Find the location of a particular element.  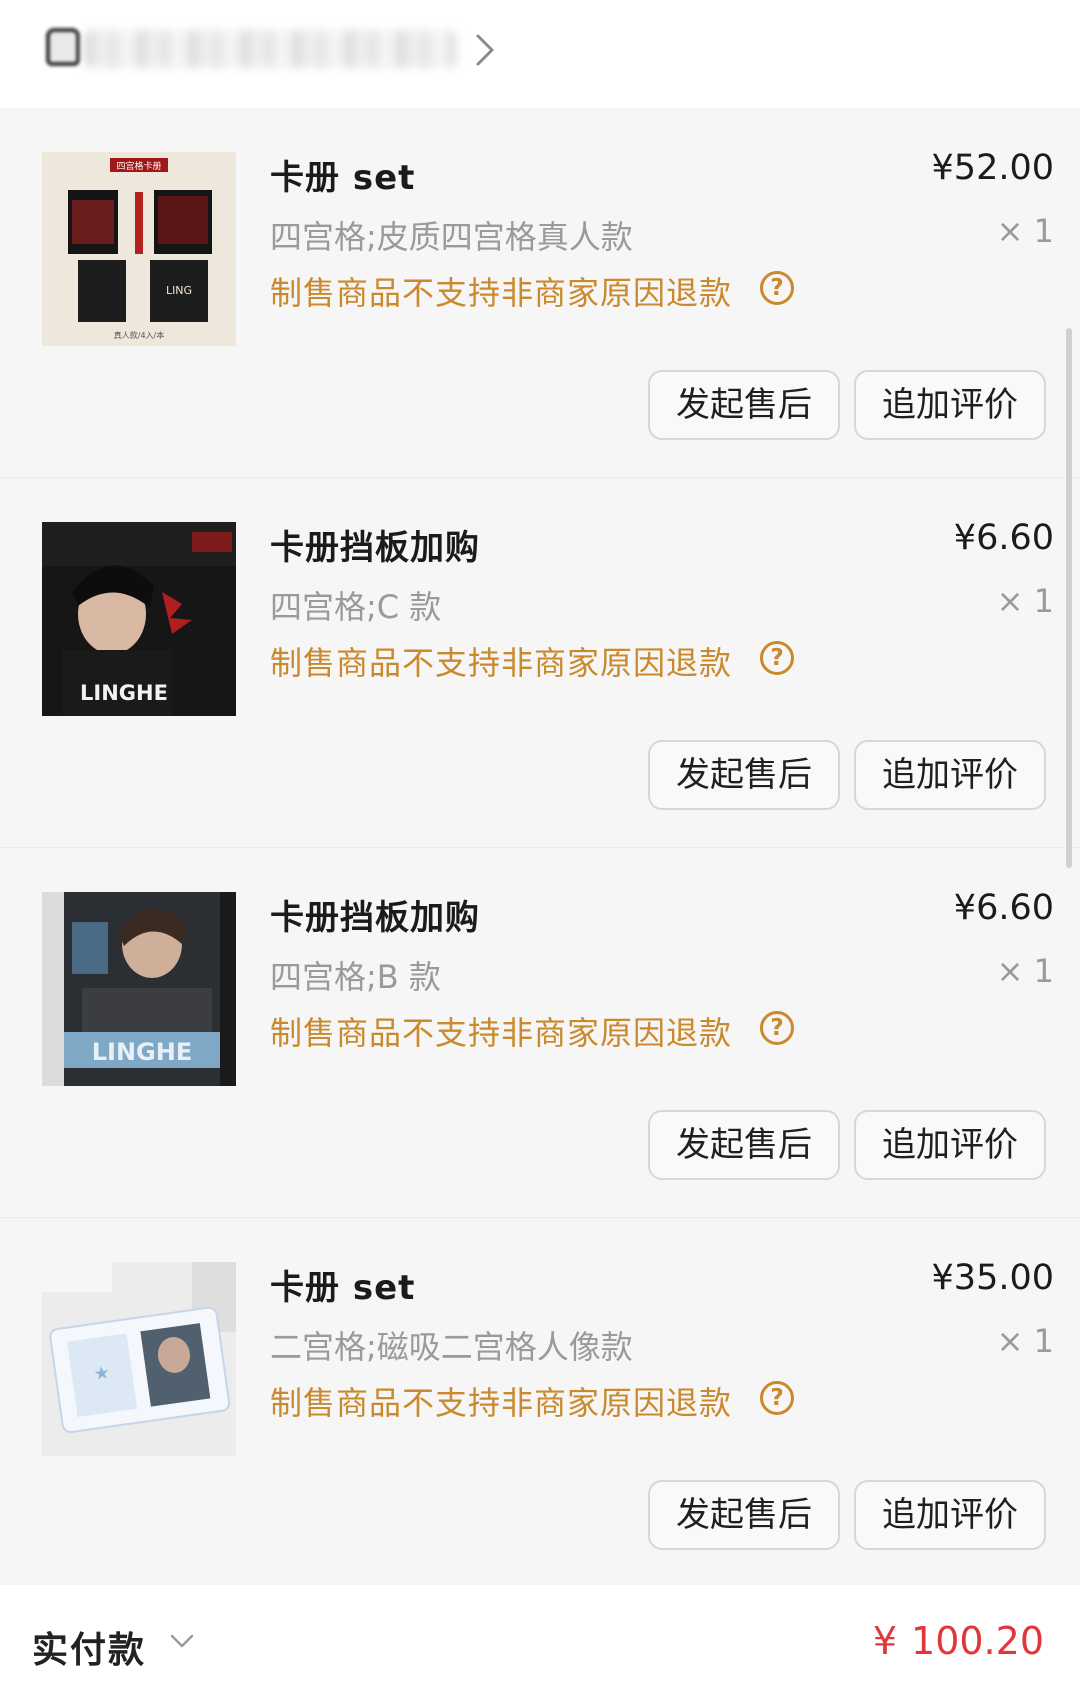

scrollbar is located at coordinates (1069, 598).